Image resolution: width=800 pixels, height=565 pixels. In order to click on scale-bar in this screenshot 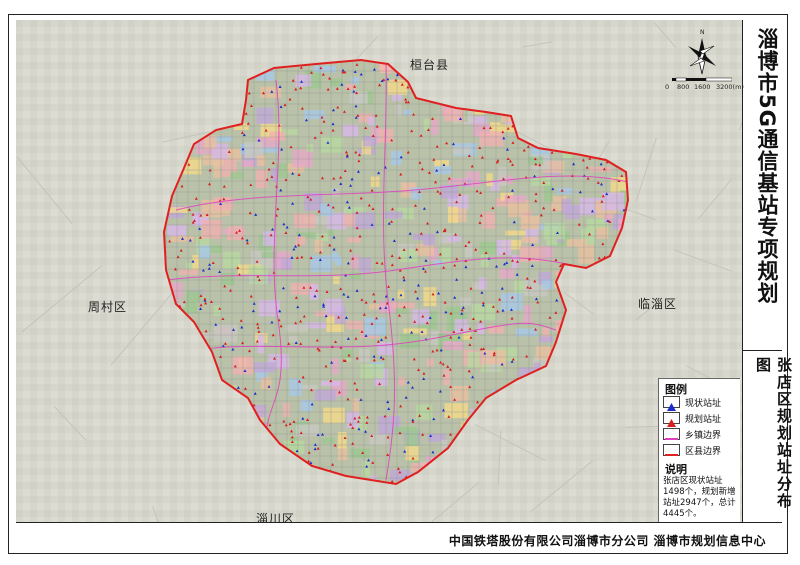, I will do `click(699, 79)`.